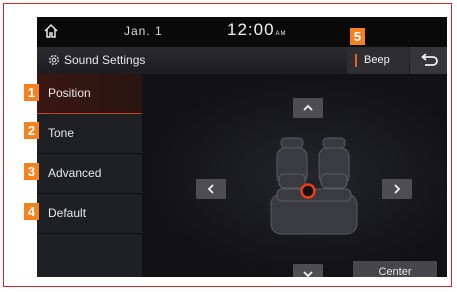 The image size is (457, 292). I want to click on callout-marker-3: 3, so click(31, 171).